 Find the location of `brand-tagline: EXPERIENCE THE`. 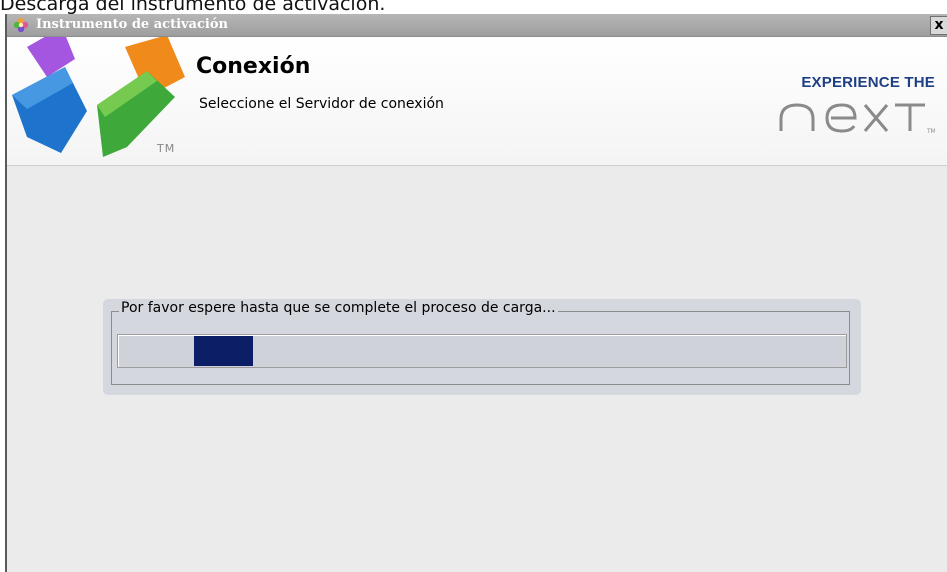

brand-tagline: EXPERIENCE THE is located at coordinates (868, 82).